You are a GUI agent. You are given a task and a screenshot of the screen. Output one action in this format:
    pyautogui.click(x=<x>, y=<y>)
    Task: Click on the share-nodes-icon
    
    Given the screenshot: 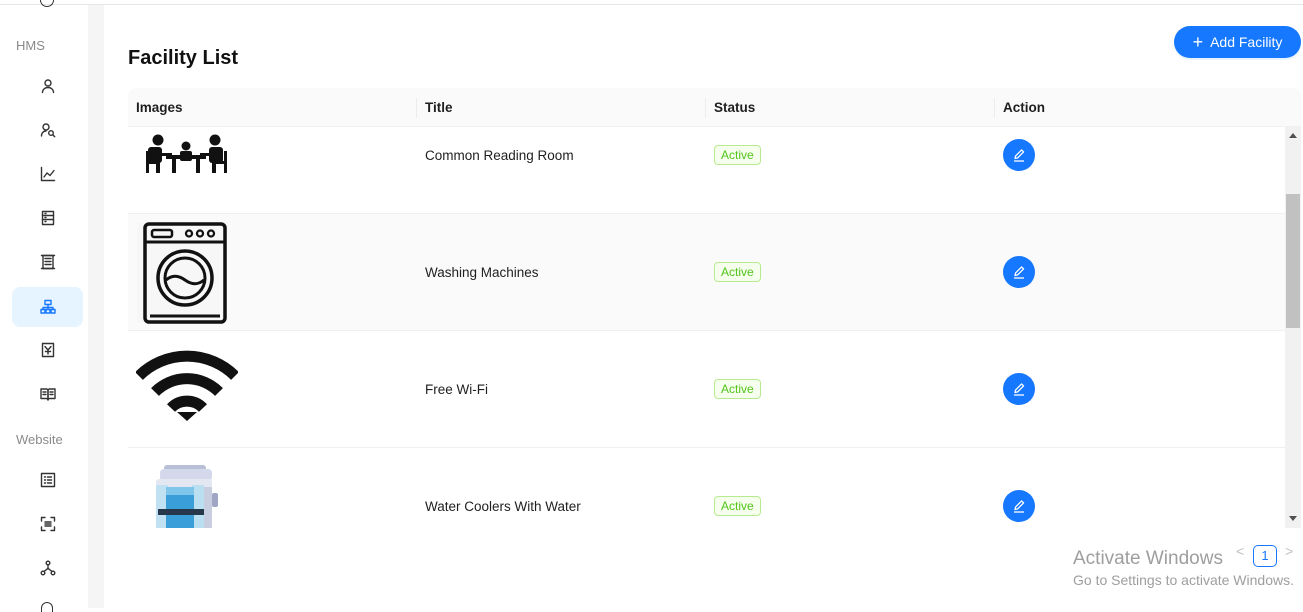 What is the action you would take?
    pyautogui.click(x=47, y=568)
    